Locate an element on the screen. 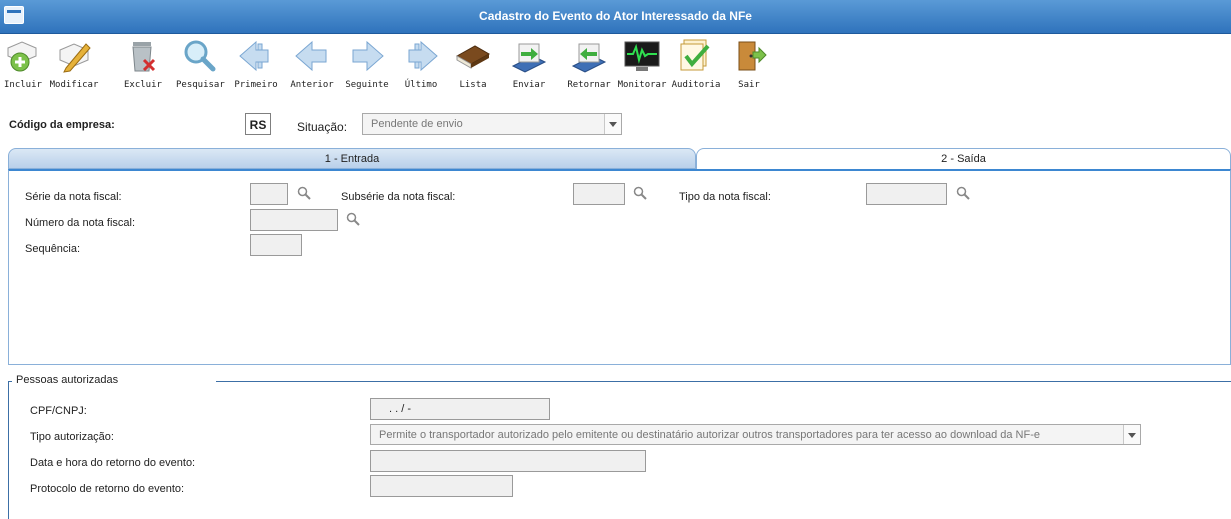 The image size is (1231, 519). trash-icon is located at coordinates (144, 57).